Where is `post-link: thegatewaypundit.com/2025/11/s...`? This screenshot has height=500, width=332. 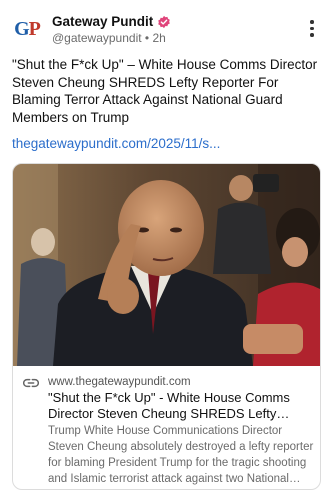
post-link: thegatewaypundit.com/2025/11/s... is located at coordinates (116, 143).